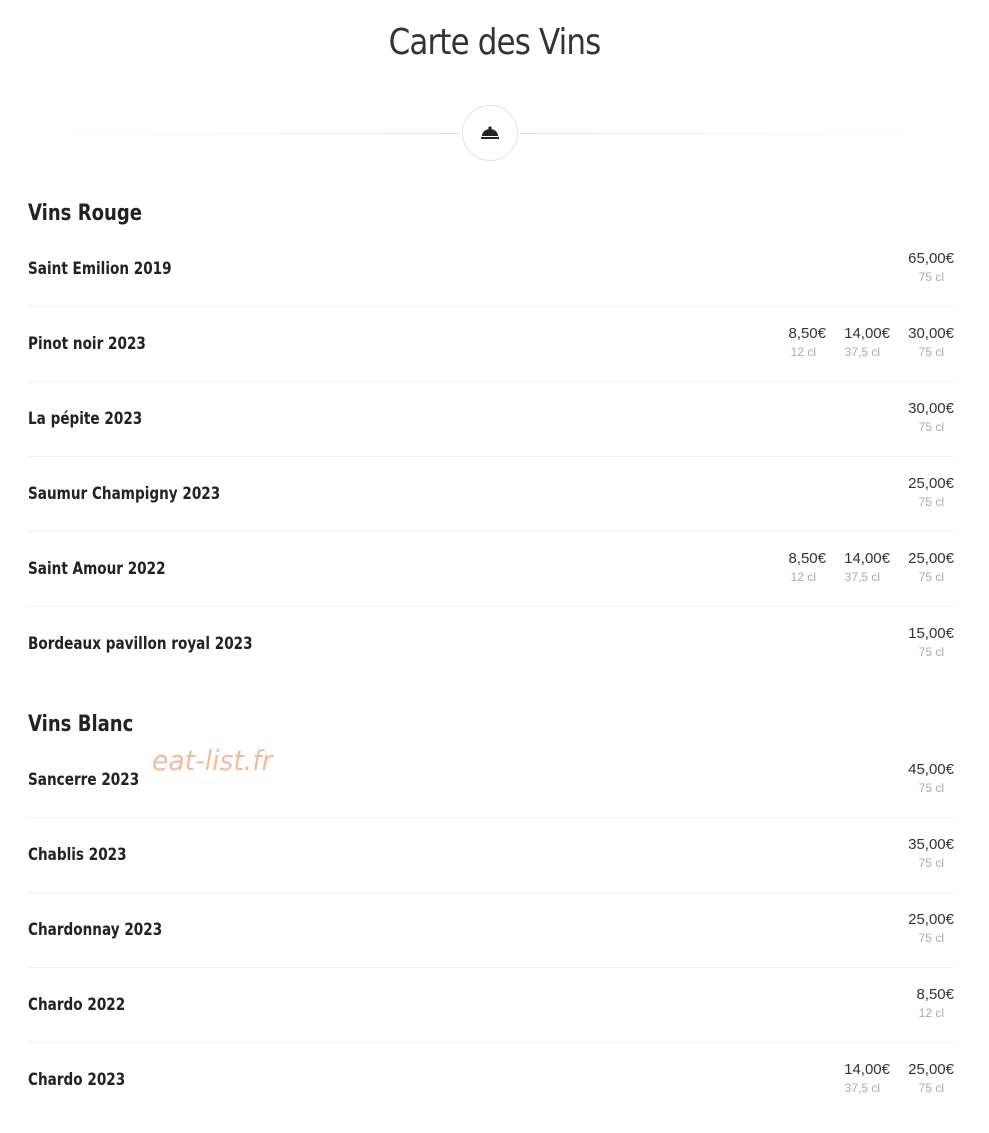 This screenshot has width=989, height=1133. I want to click on wine-prices: 65,00€ 75 cl, so click(927, 267).